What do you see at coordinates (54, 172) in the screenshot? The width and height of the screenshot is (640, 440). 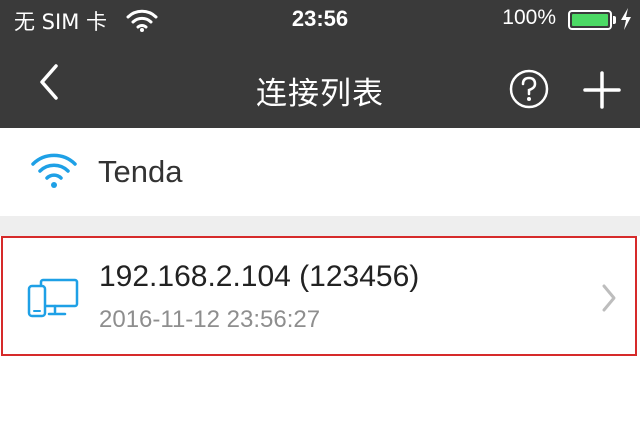 I see `wifi-icon` at bounding box center [54, 172].